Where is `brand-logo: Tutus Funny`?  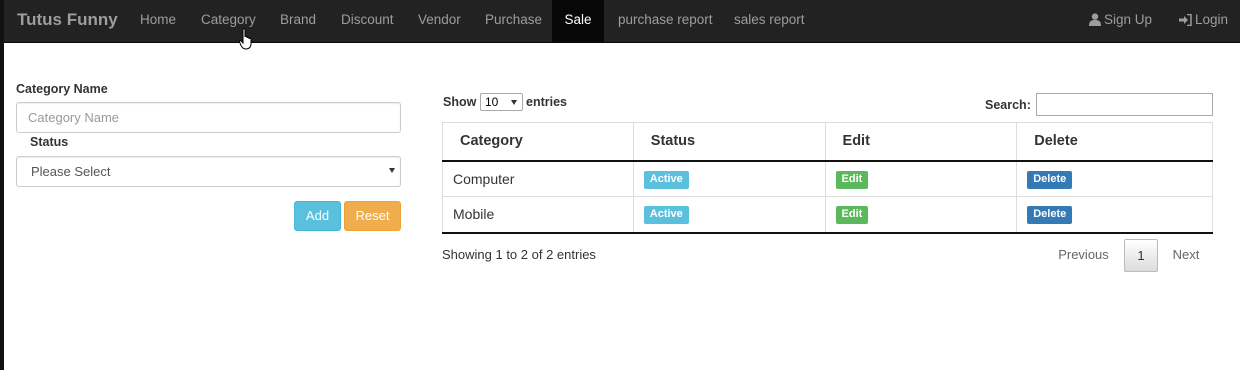
brand-logo: Tutus Funny is located at coordinates (67, 21).